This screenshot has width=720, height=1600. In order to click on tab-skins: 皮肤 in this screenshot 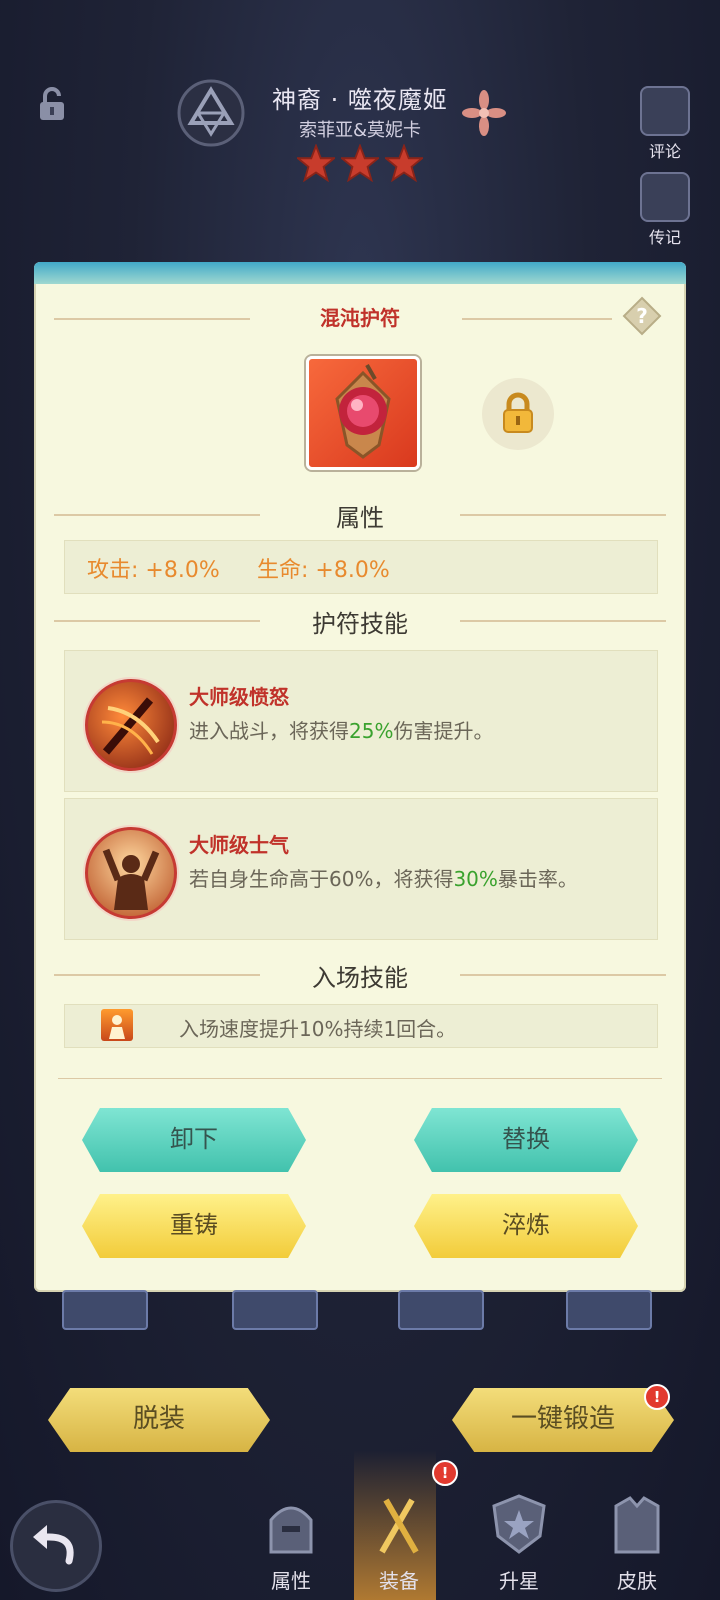, I will do `click(637, 1543)`.